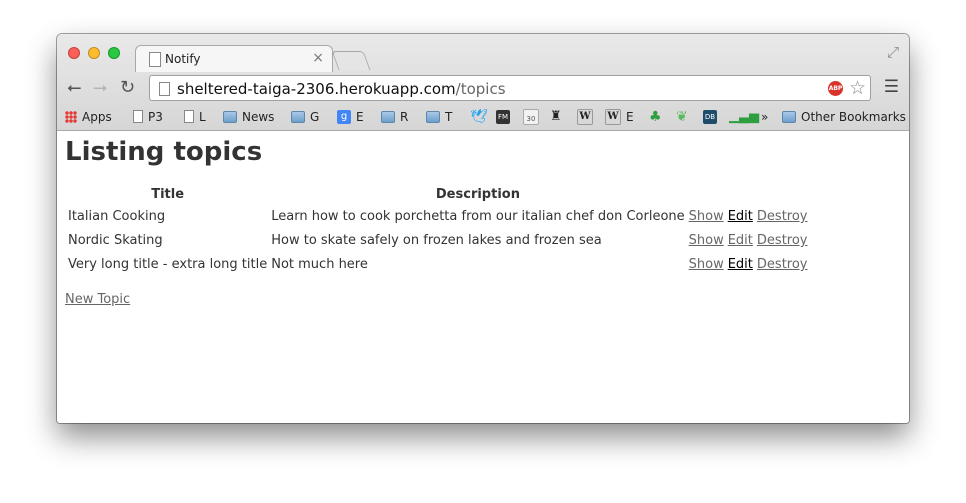  I want to click on minimize-window-button, so click(94, 53).